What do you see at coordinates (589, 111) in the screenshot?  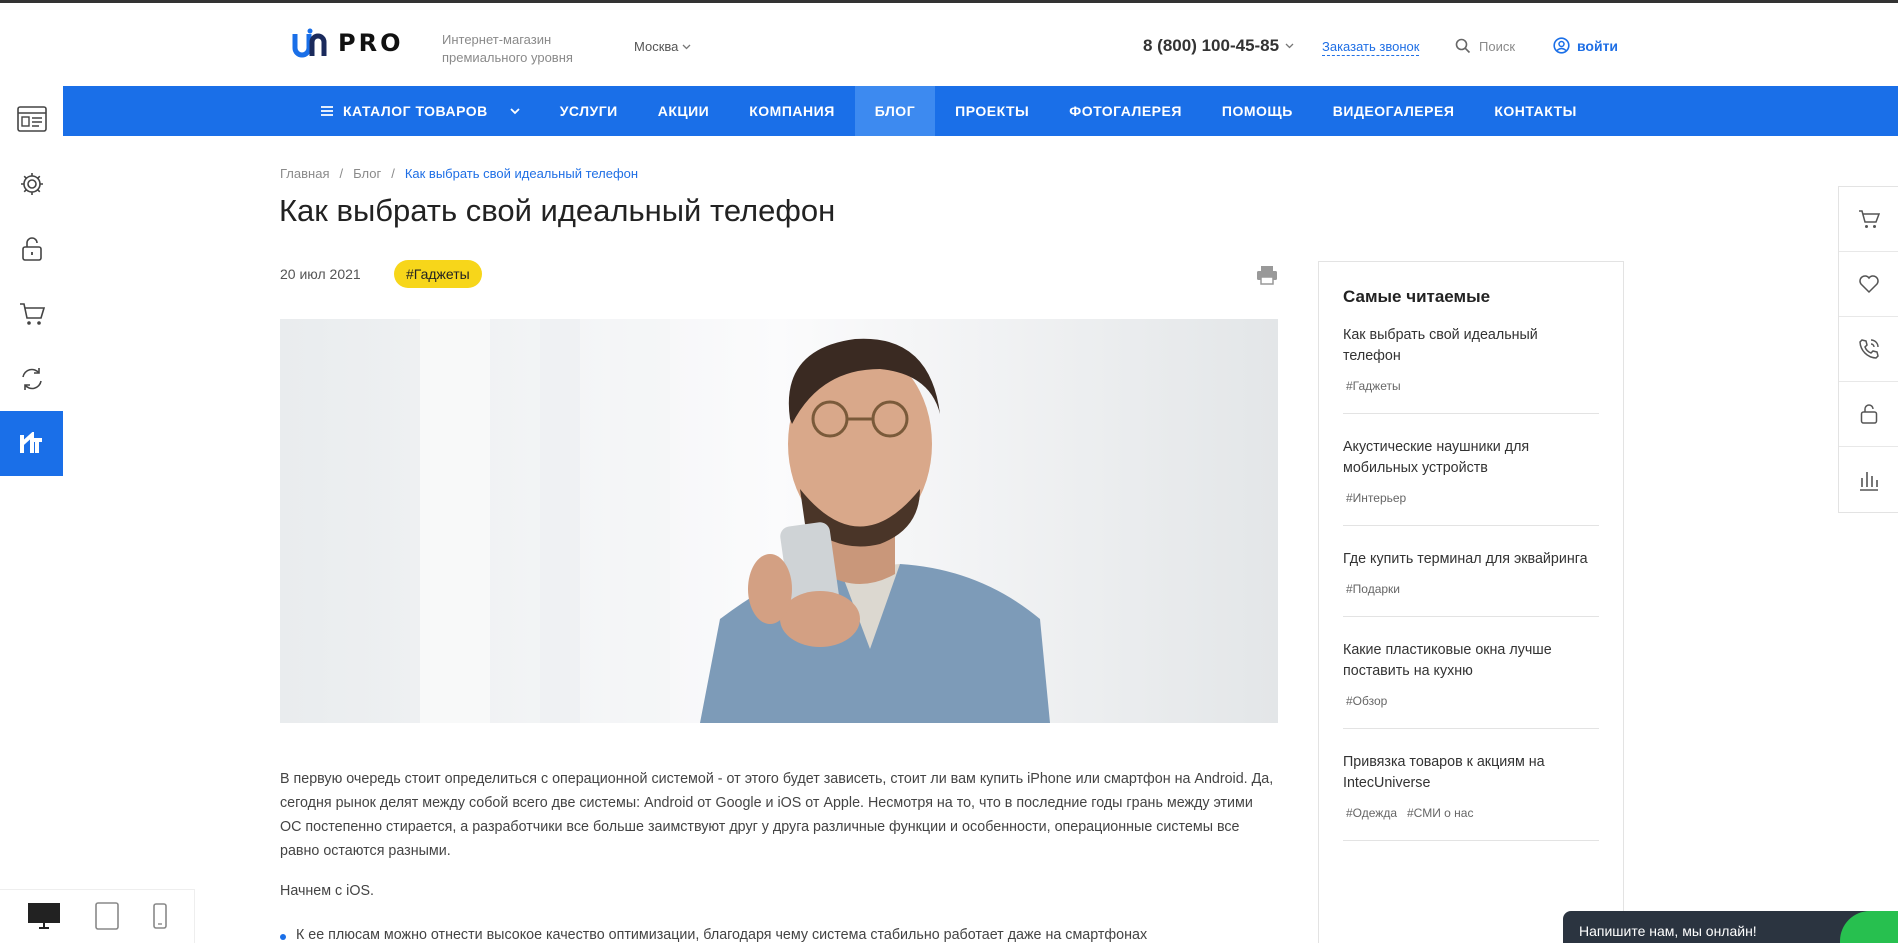 I see `nav-services: УСЛУГИ` at bounding box center [589, 111].